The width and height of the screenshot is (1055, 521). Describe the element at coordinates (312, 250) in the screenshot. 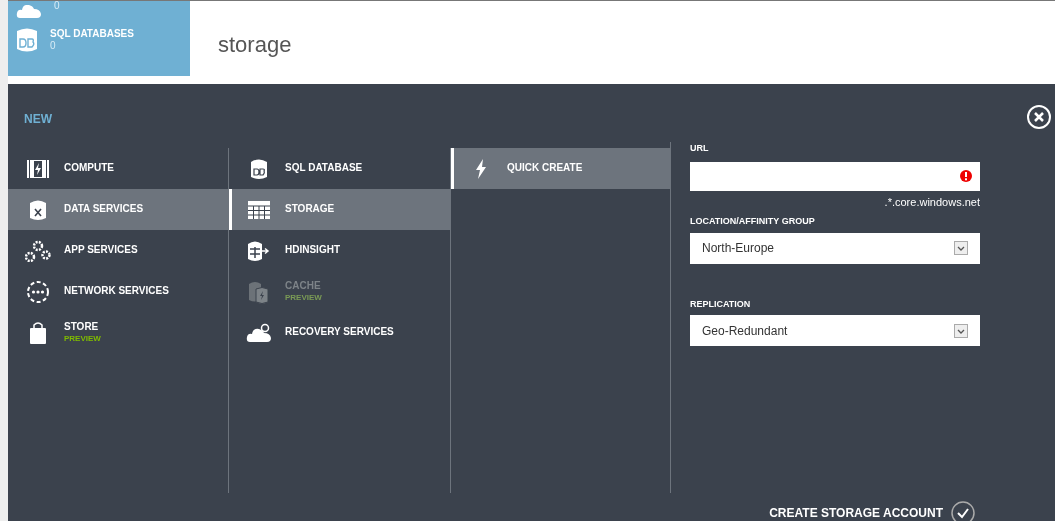

I see `menu-label: HDINSIGHT` at that location.